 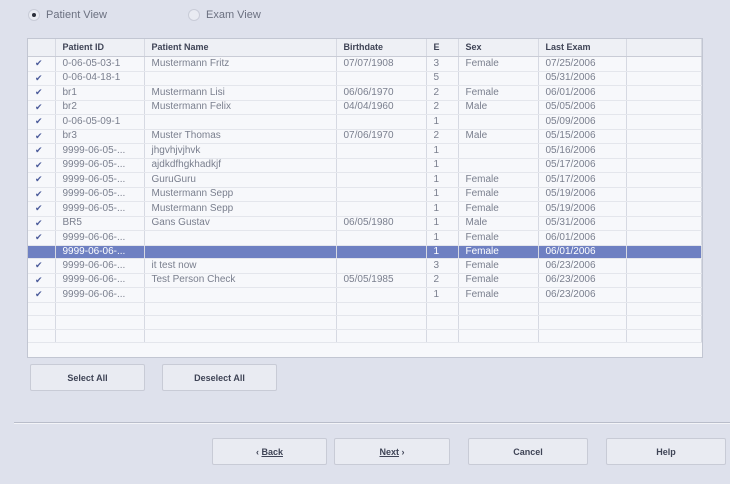 What do you see at coordinates (389, 451) in the screenshot?
I see `next-label: Next` at bounding box center [389, 451].